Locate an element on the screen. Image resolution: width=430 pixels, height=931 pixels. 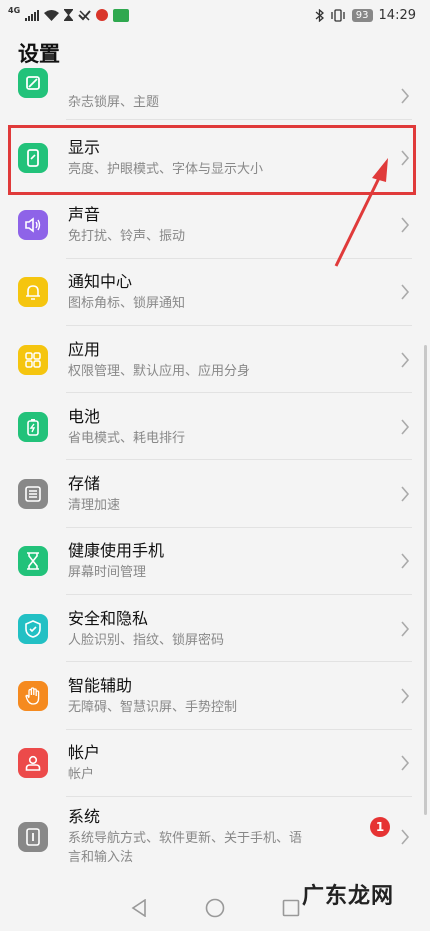
item-subtitle: 图标角标、锁屏通知 is located at coordinates (127, 304).